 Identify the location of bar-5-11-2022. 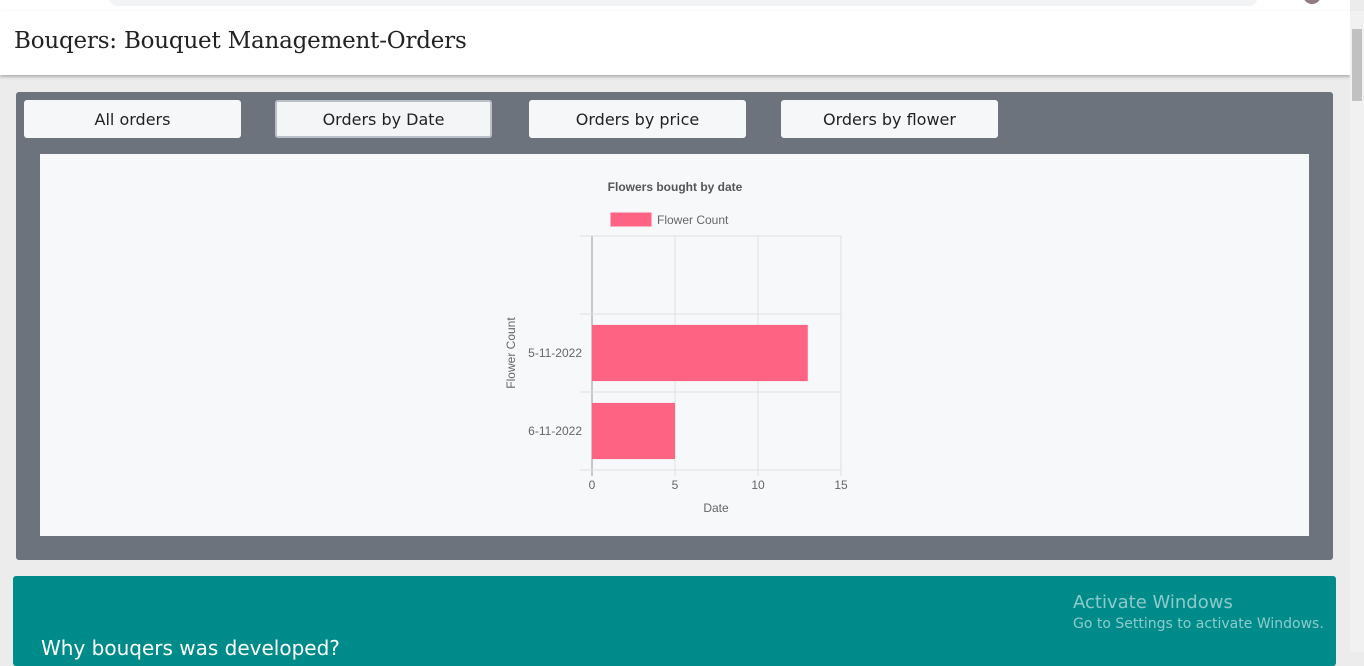
(700, 353).